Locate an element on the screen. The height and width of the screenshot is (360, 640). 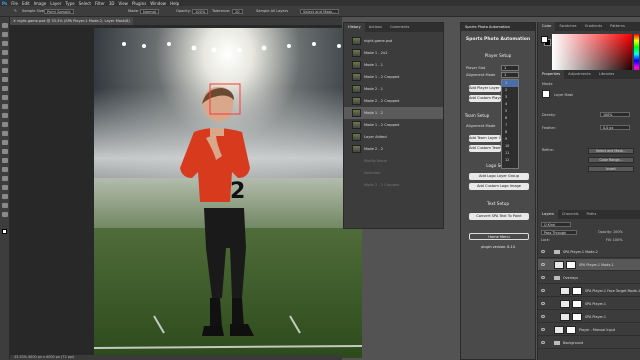
history-state-row: Mode 1 - 2x2 is located at coordinates (393, 53).